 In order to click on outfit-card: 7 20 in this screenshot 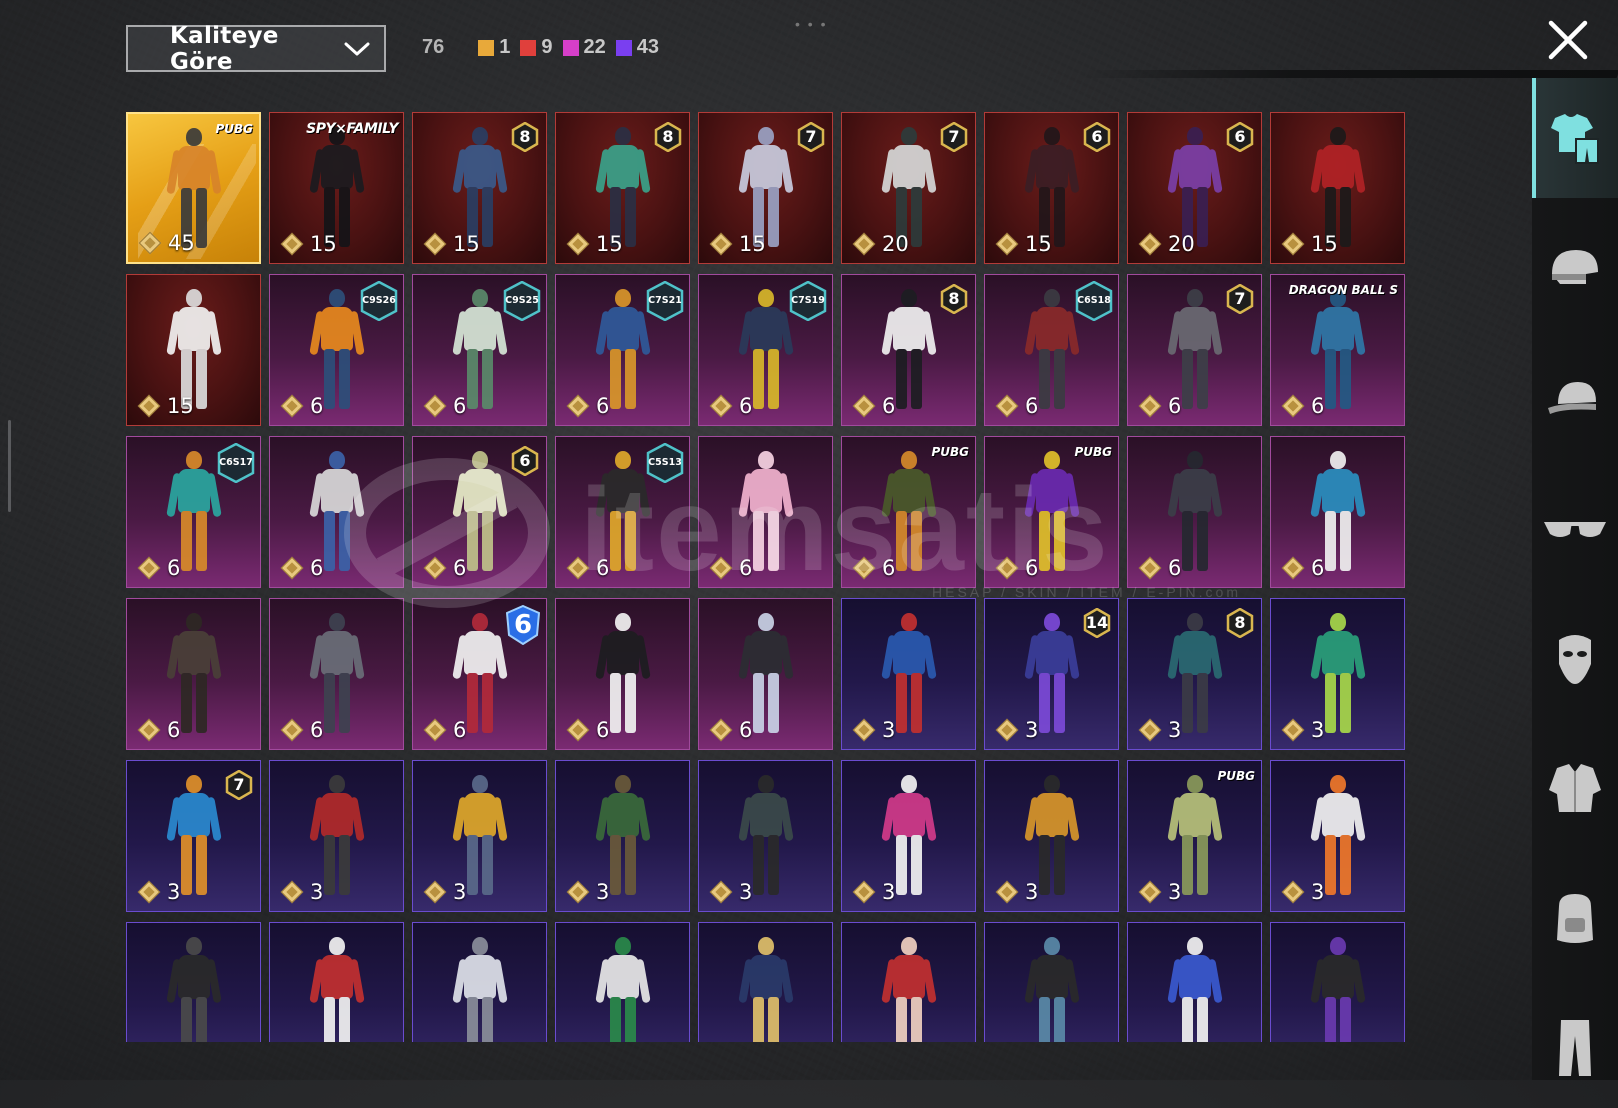, I will do `click(908, 188)`.